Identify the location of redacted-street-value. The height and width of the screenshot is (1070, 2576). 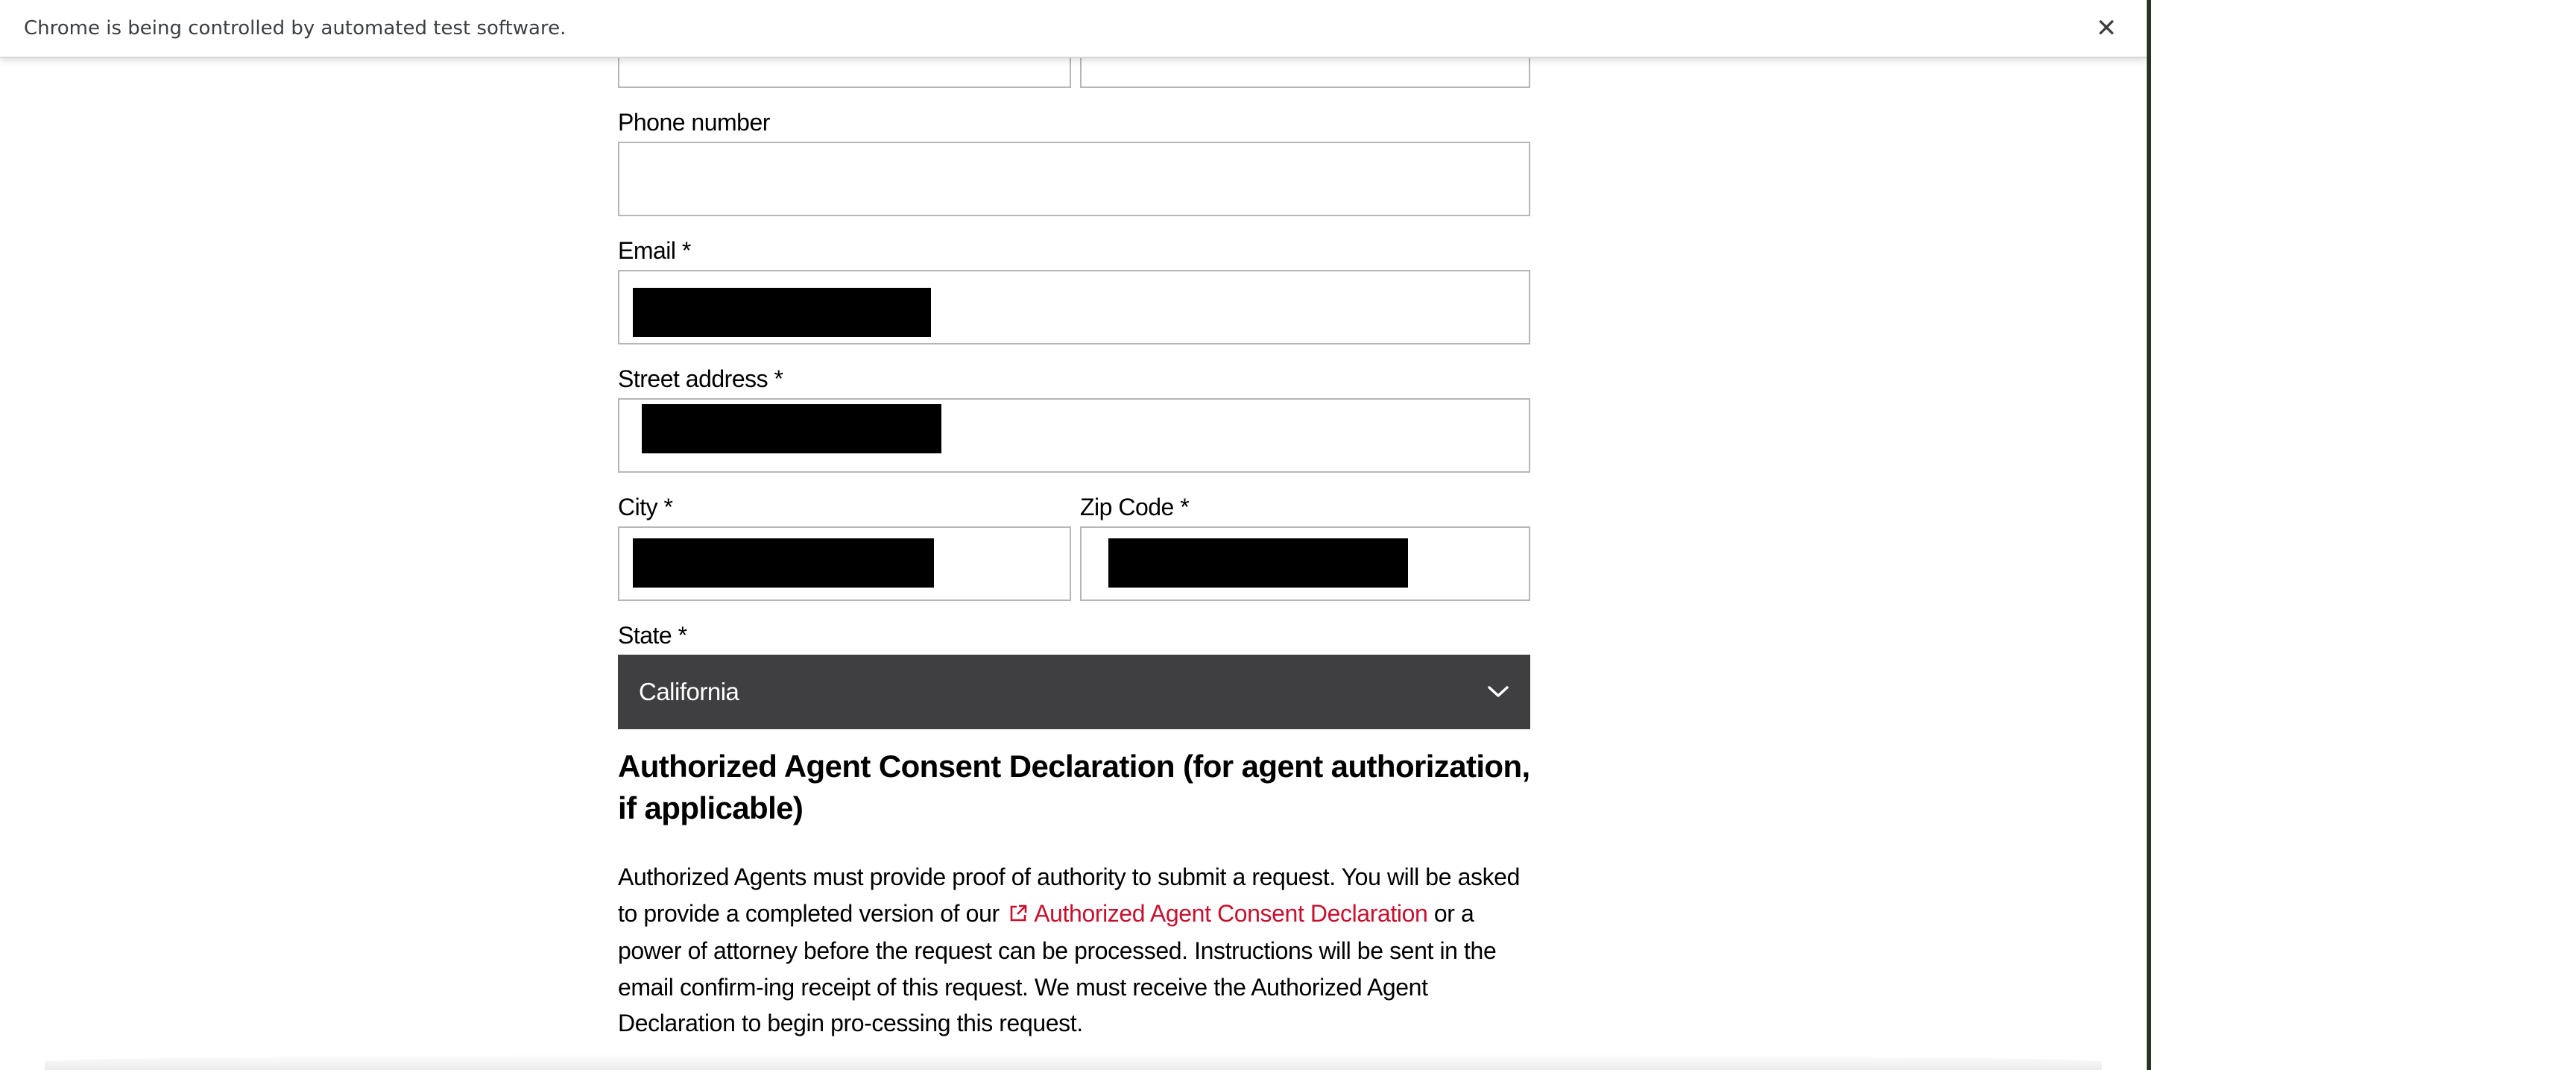
(791, 428).